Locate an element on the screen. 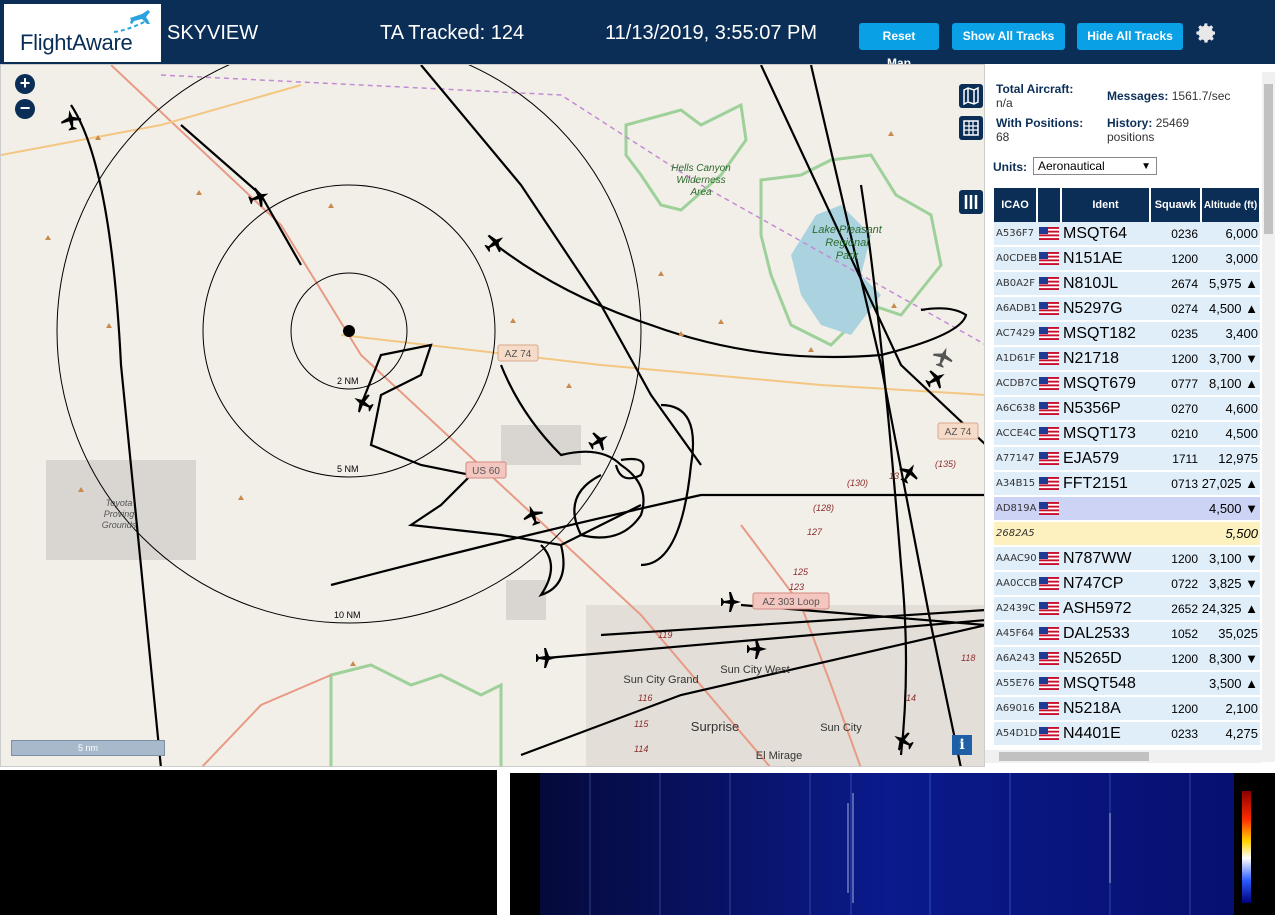 This screenshot has width=1275, height=915. column-header-squawk: Squawk is located at coordinates (1176, 205).